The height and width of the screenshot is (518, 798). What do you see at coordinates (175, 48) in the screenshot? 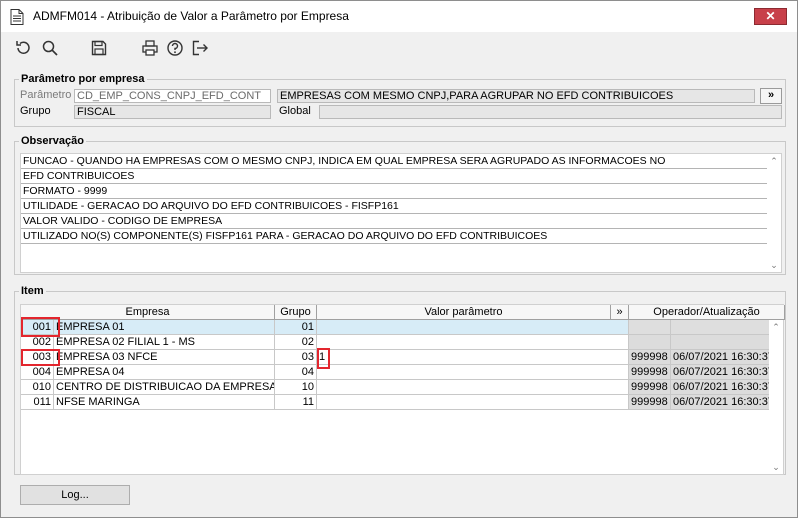
I see `help-icon` at bounding box center [175, 48].